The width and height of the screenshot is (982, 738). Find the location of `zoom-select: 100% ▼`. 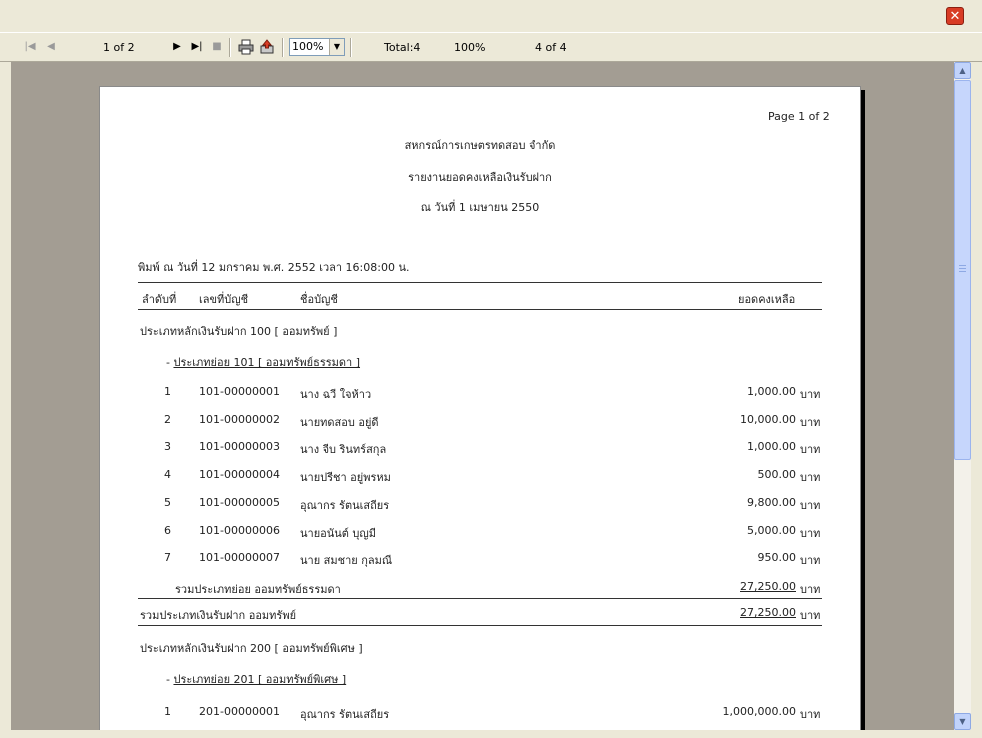

zoom-select: 100% ▼ is located at coordinates (317, 47).